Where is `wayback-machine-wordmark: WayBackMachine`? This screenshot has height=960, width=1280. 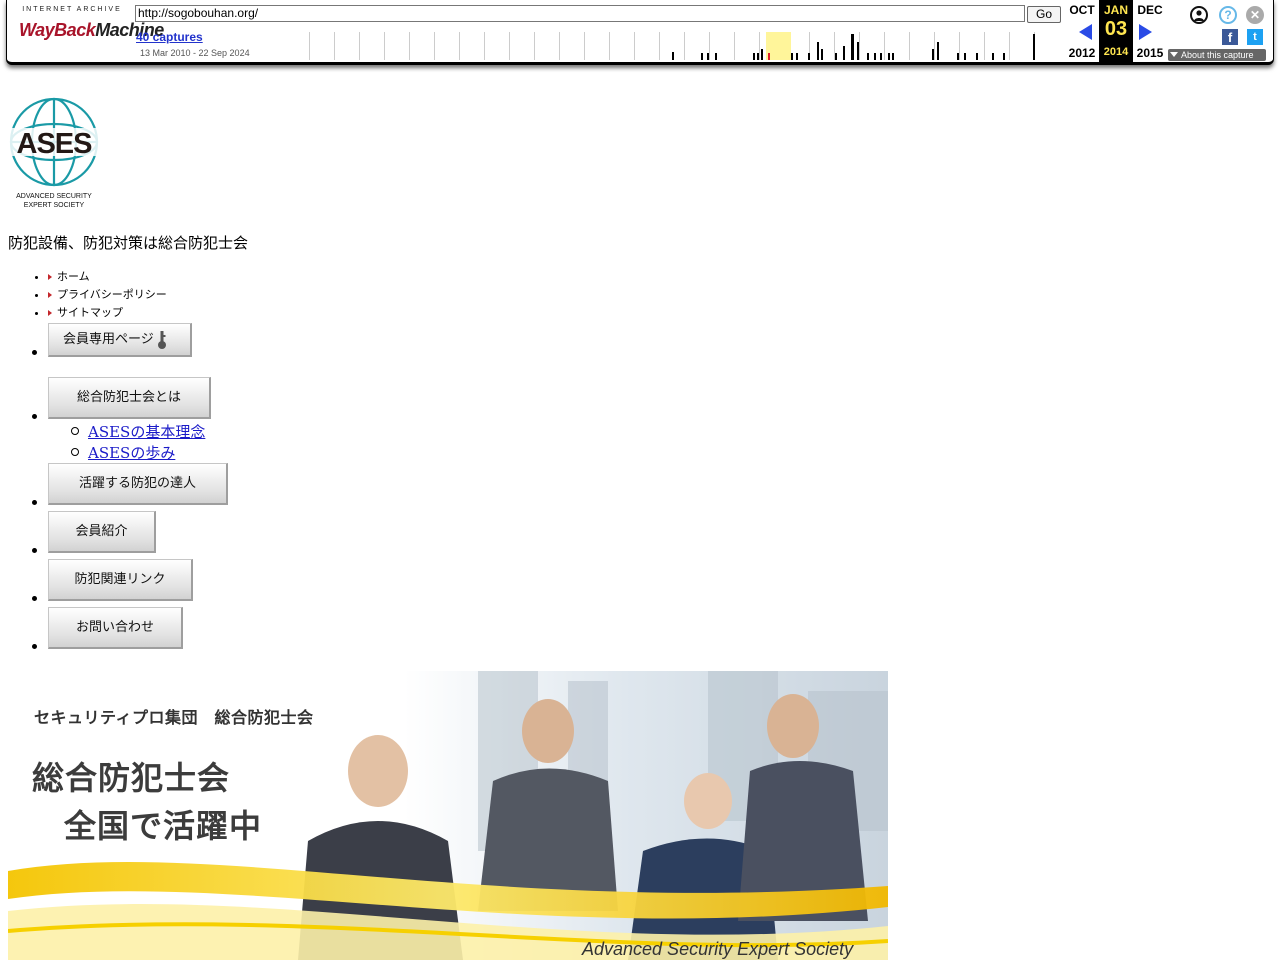 wayback-machine-wordmark: WayBackMachine is located at coordinates (91, 30).